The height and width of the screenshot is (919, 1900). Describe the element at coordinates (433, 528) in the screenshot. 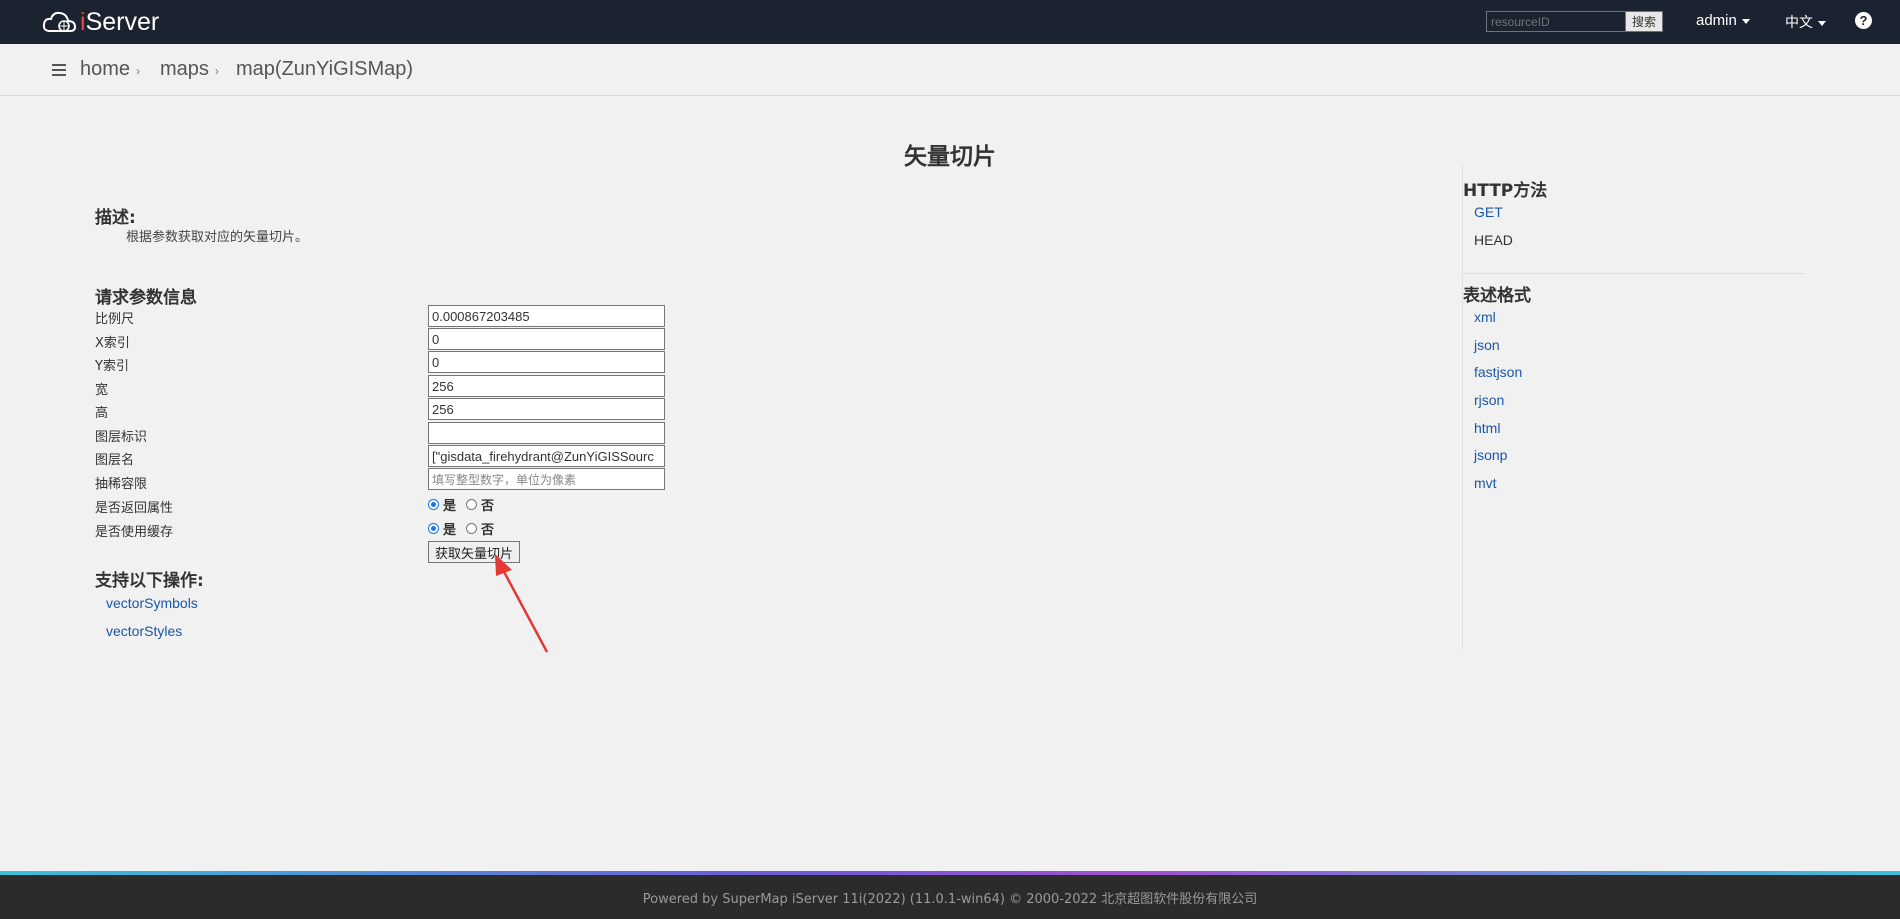

I see `use-cache-yes-radio` at that location.